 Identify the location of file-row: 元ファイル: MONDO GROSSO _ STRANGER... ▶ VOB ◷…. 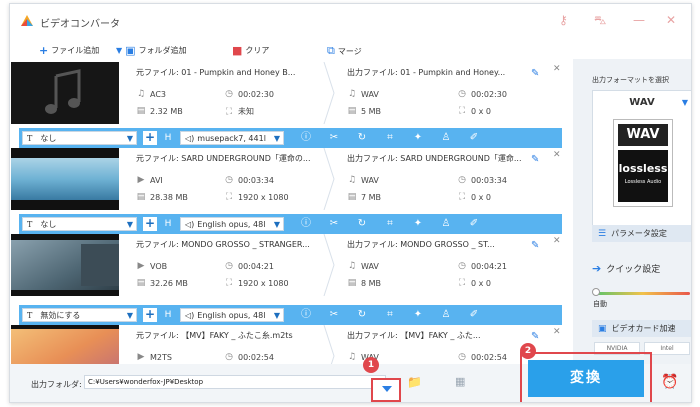
(286, 267).